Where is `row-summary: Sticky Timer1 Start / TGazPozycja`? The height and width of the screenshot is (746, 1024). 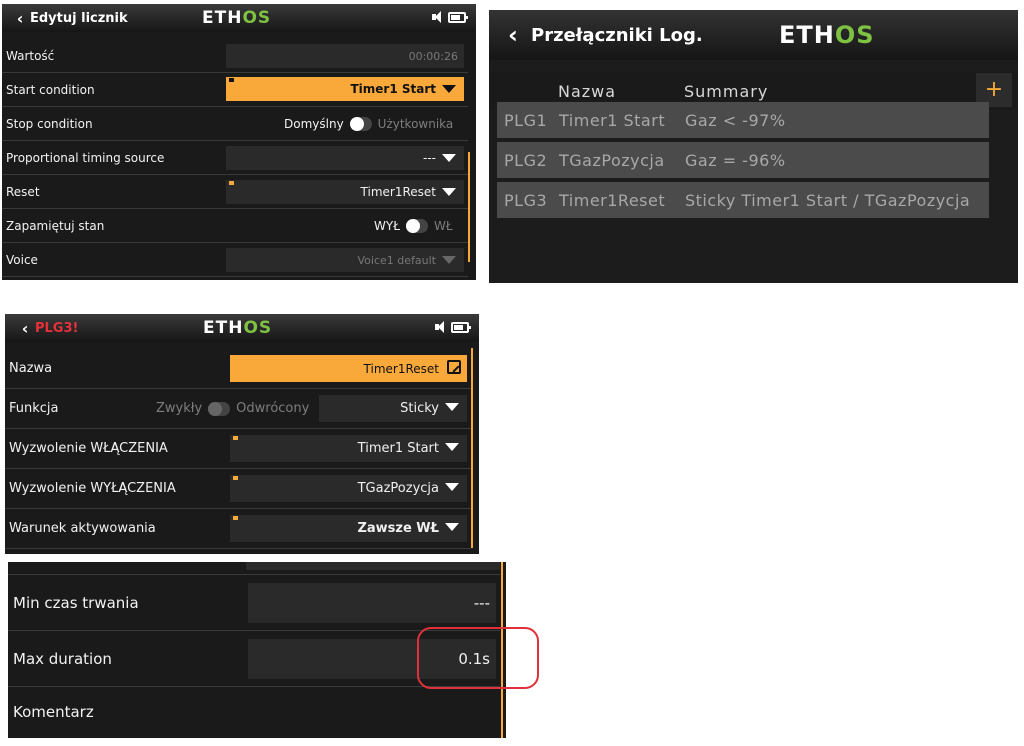 row-summary: Sticky Timer1 Start / TGazPozycja is located at coordinates (828, 200).